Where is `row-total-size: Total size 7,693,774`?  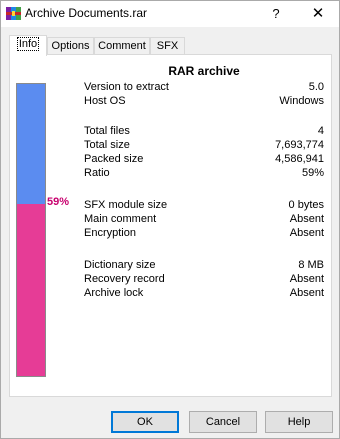 row-total-size: Total size 7,693,774 is located at coordinates (204, 146).